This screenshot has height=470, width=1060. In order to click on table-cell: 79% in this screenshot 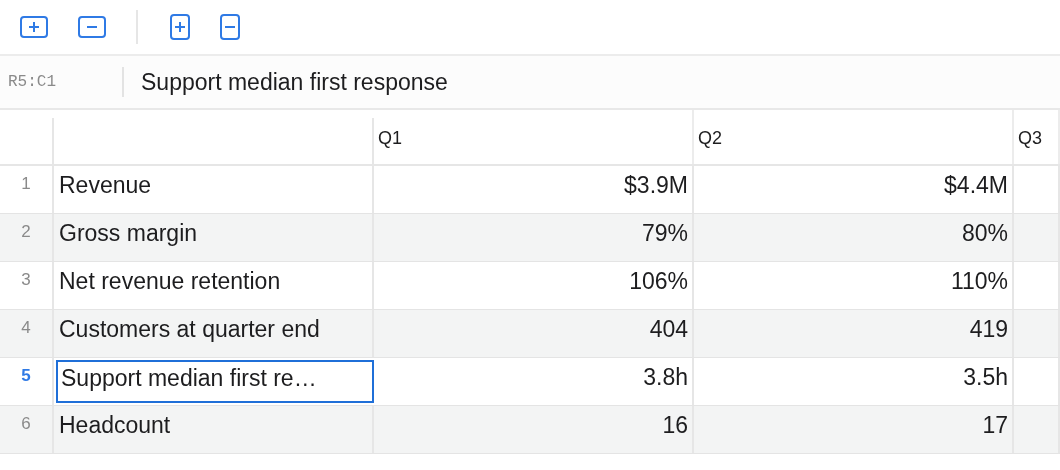, I will do `click(534, 237)`.